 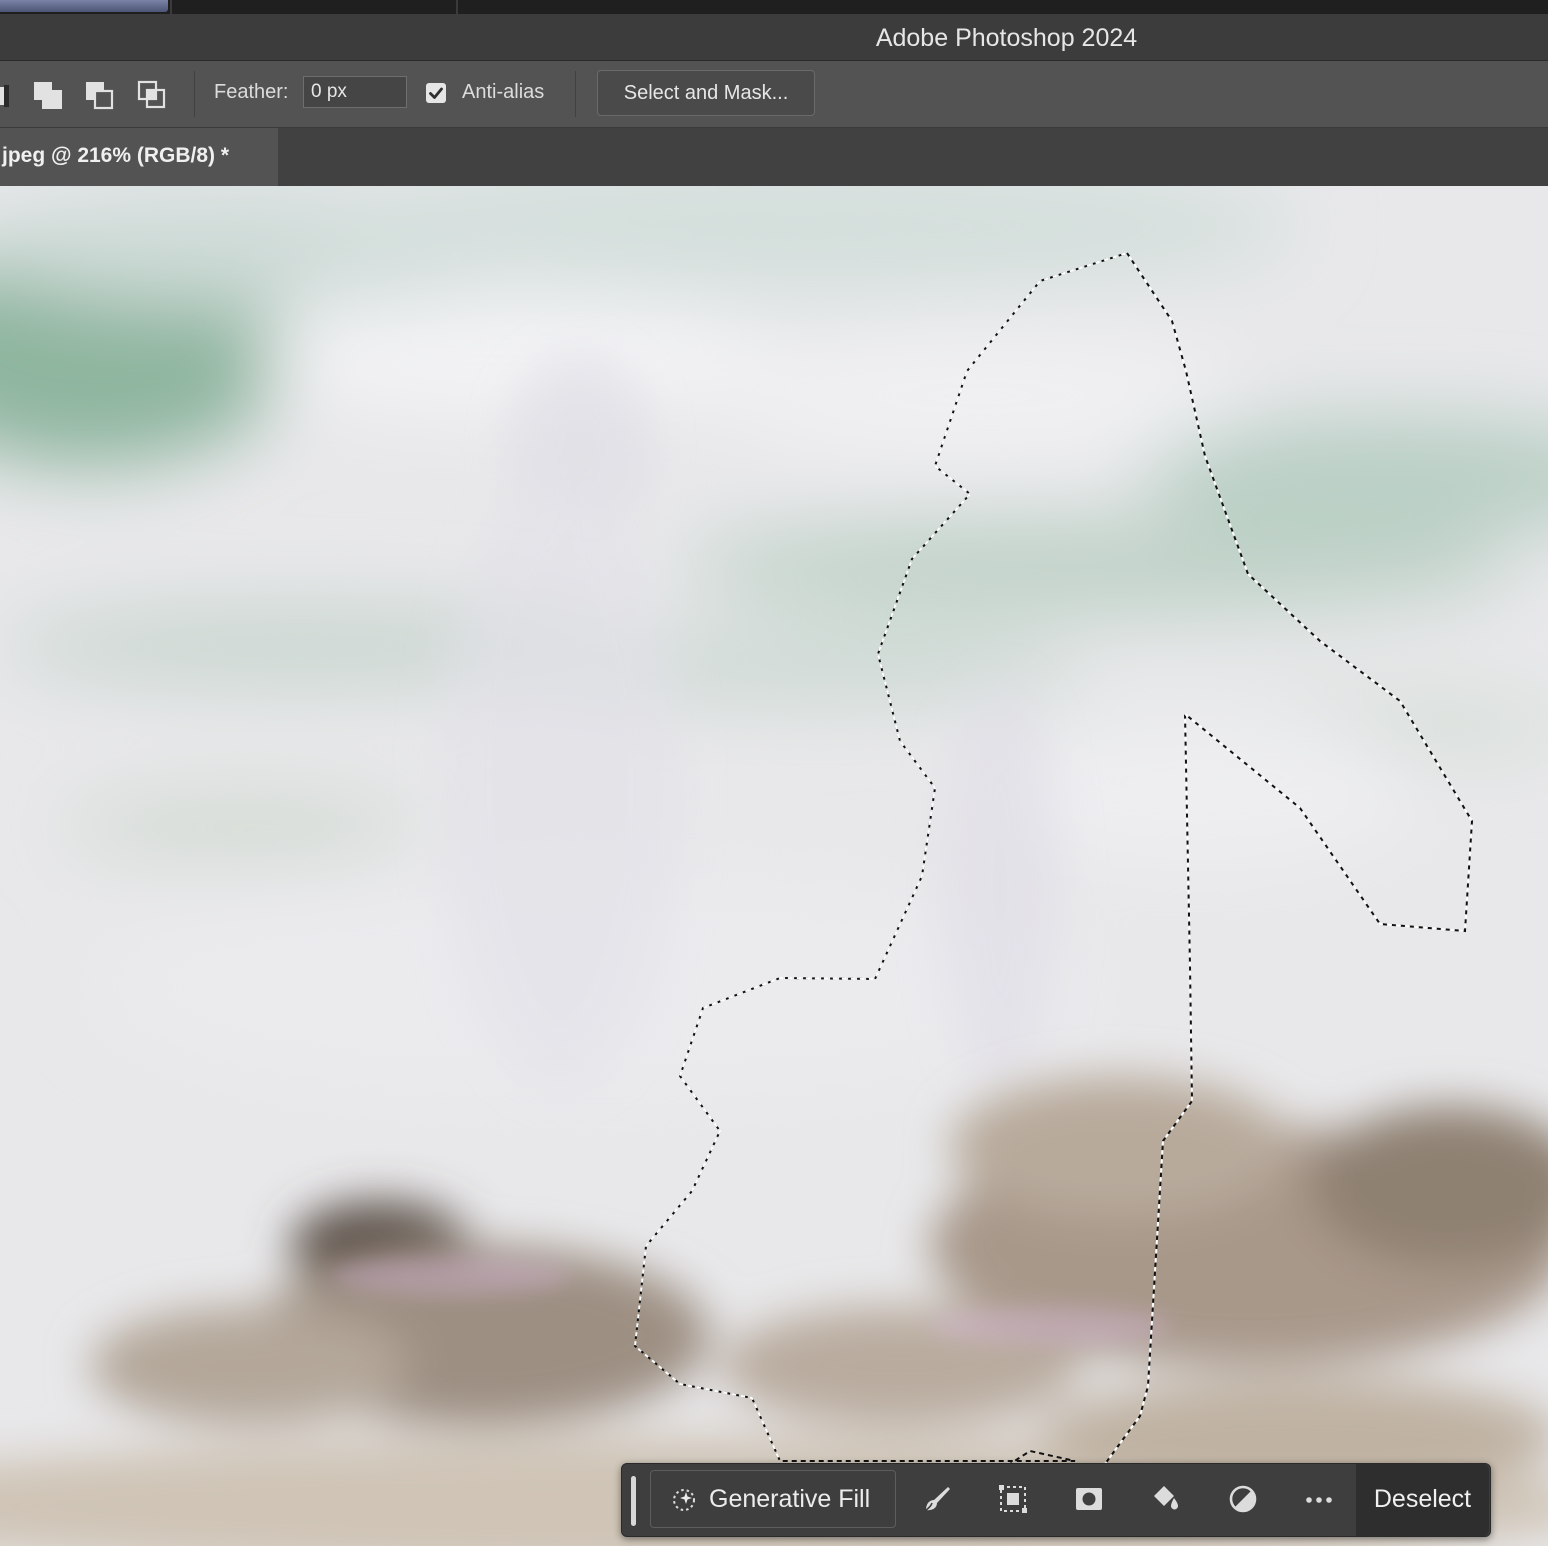 What do you see at coordinates (633, 1501) in the screenshot?
I see `drag-handle` at bounding box center [633, 1501].